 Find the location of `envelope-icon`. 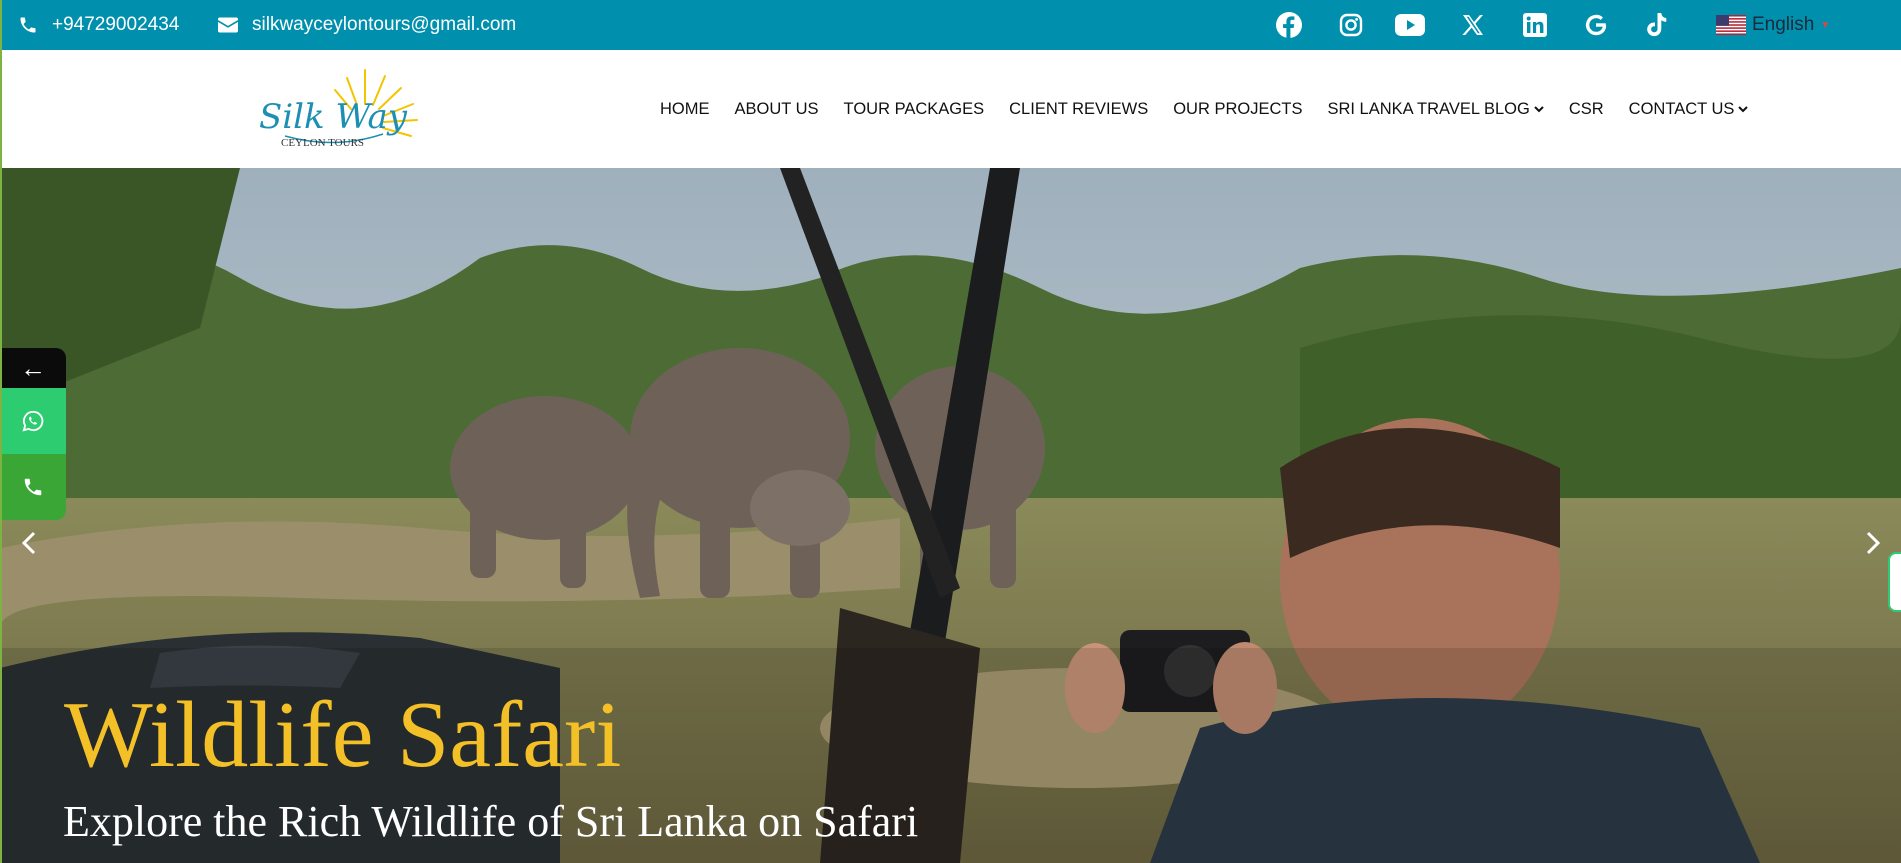

envelope-icon is located at coordinates (228, 25).